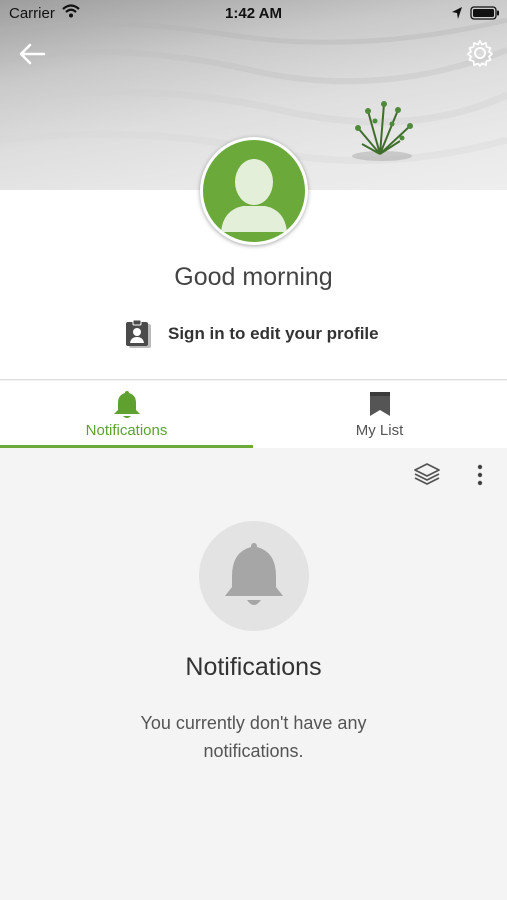 The image size is (507, 900). What do you see at coordinates (382, 131) in the screenshot?
I see `plant-decoration` at bounding box center [382, 131].